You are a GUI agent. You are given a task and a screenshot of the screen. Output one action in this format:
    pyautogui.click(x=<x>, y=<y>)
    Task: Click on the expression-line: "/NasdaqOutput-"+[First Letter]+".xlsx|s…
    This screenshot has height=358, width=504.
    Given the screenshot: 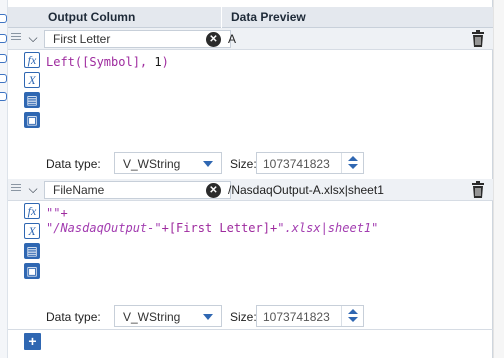 What is the action you would take?
    pyautogui.click(x=212, y=228)
    